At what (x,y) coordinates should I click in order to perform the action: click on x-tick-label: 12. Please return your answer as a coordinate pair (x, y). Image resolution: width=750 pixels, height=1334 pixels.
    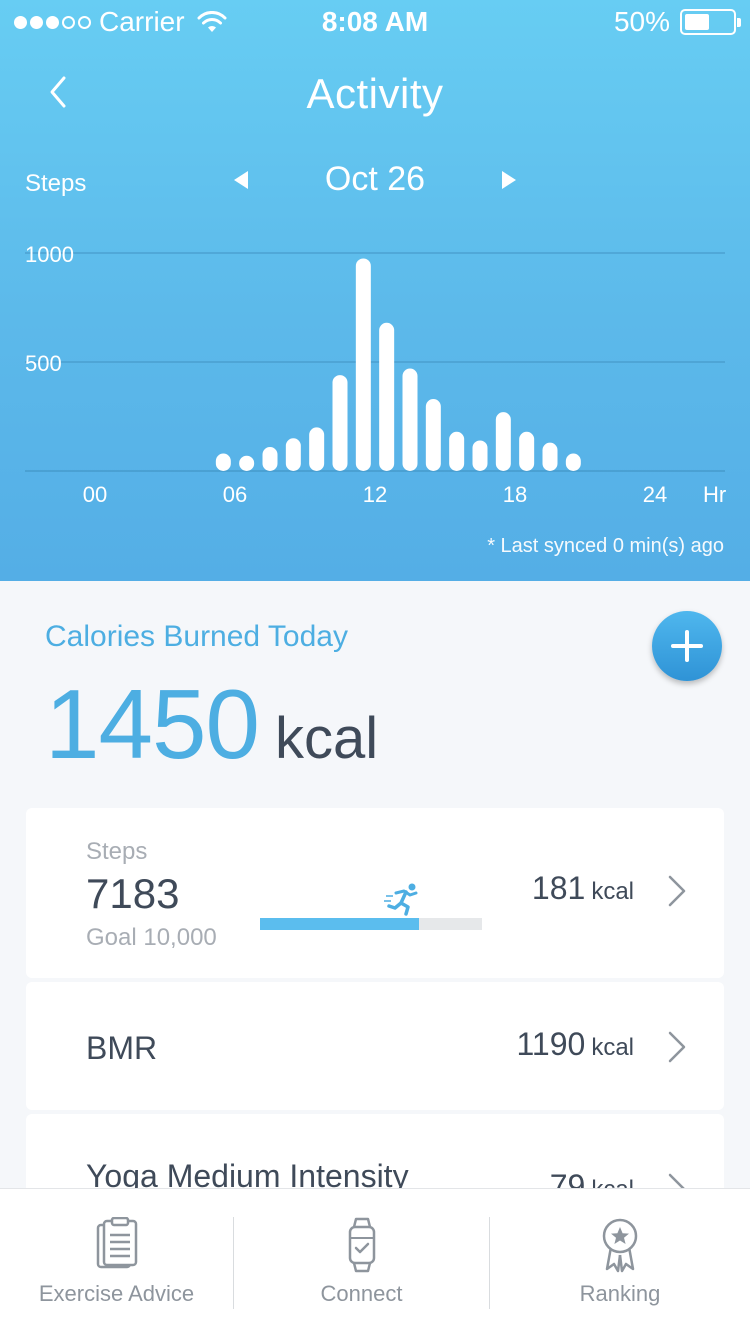
    Looking at the image, I should click on (375, 494).